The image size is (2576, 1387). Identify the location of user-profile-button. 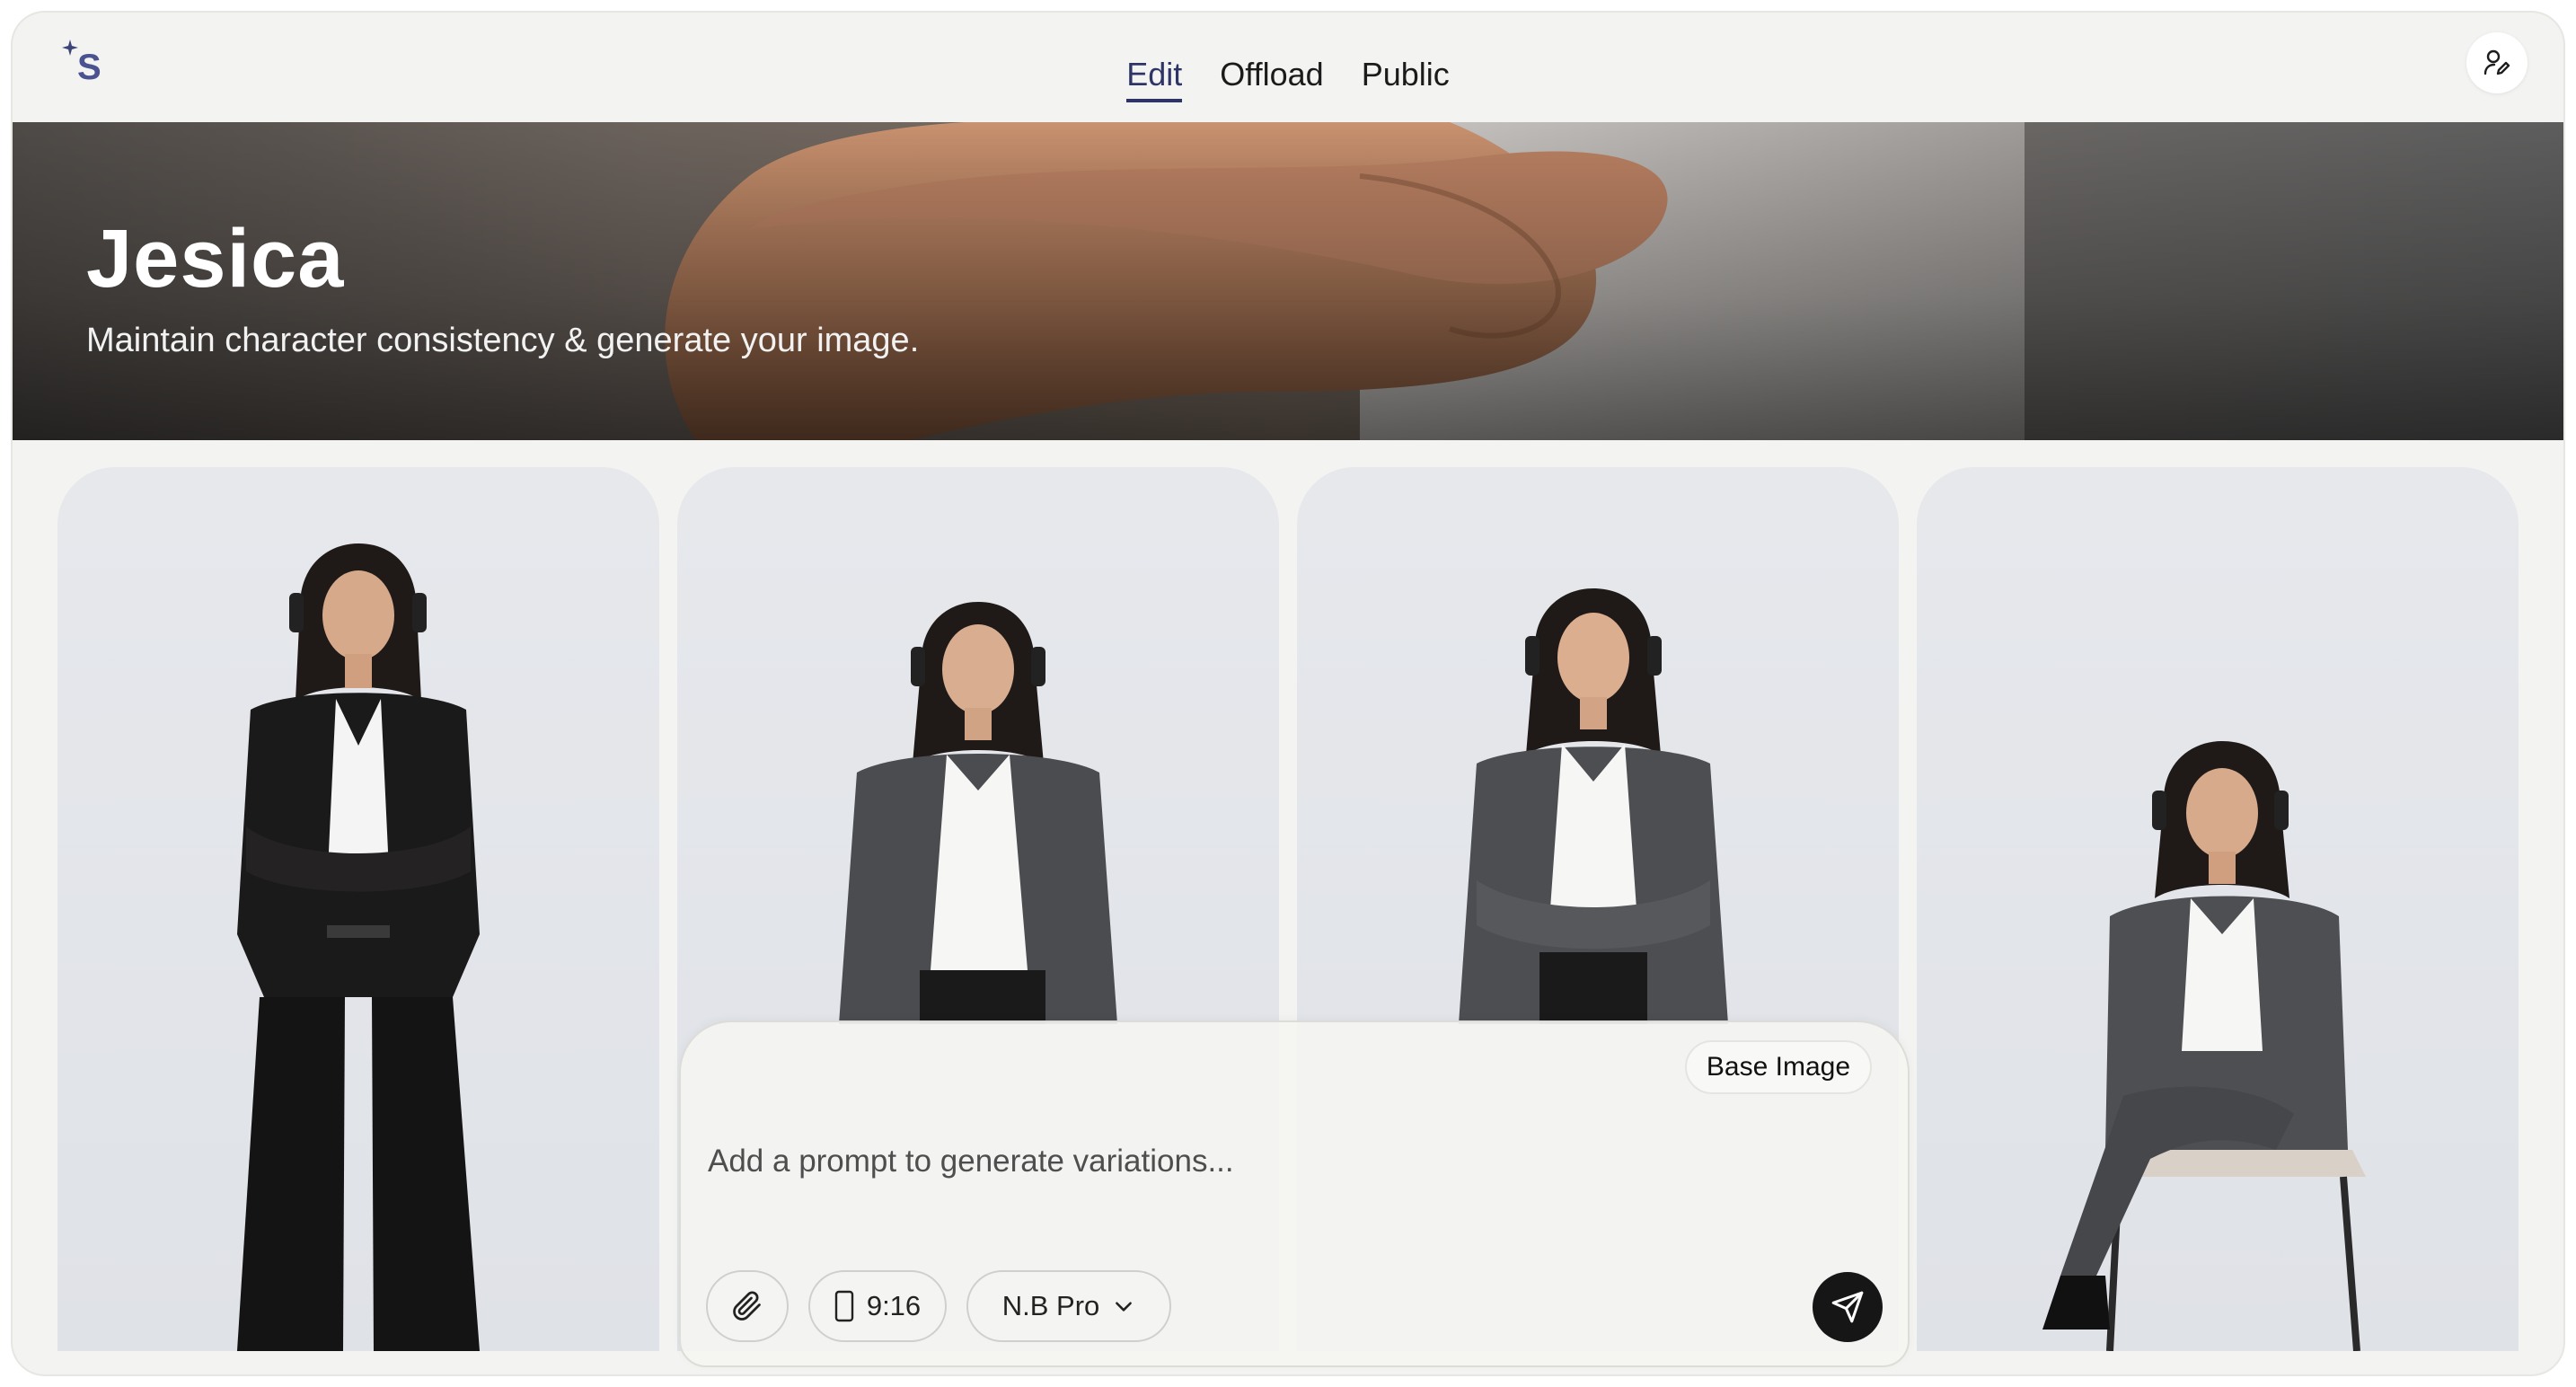
(2496, 62).